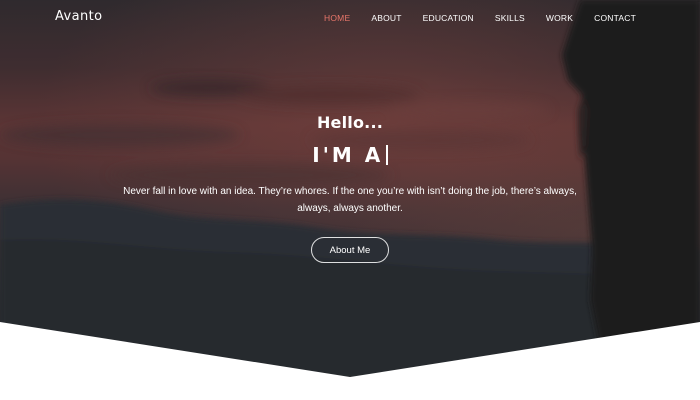 The height and width of the screenshot is (400, 700). Describe the element at coordinates (615, 18) in the screenshot. I see `nav-item-contact: CONTACT` at that location.